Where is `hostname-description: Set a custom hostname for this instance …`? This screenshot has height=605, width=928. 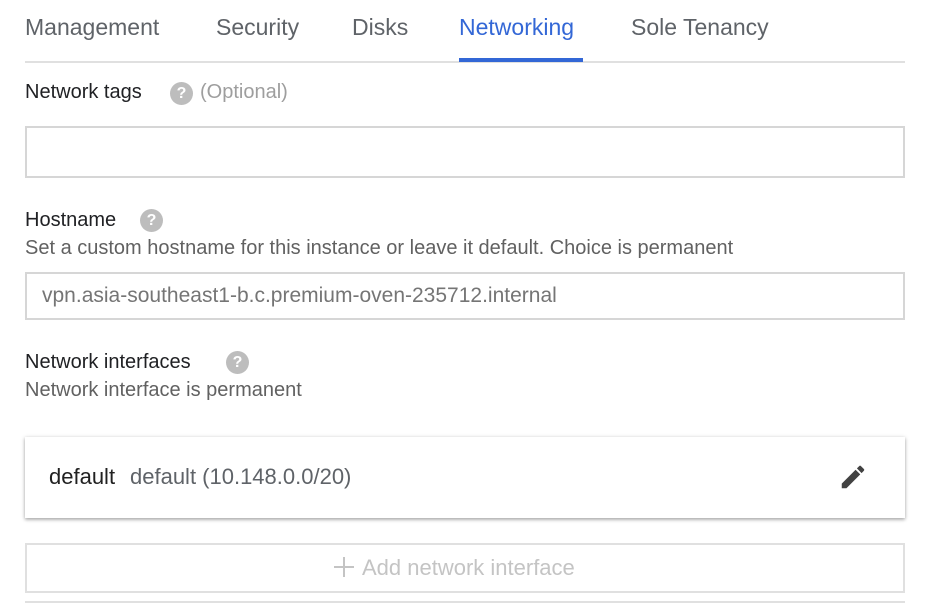 hostname-description: Set a custom hostname for this instance … is located at coordinates (379, 248).